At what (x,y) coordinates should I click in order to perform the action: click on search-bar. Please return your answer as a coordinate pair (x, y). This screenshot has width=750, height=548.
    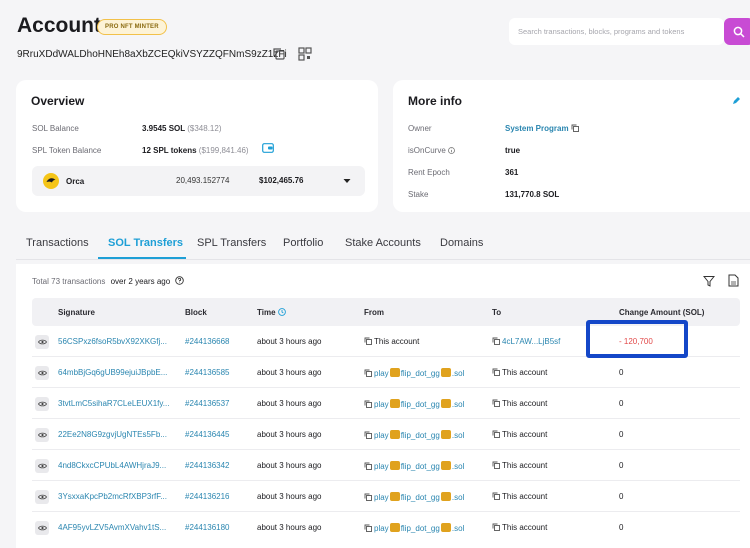
    Looking at the image, I should click on (616, 31).